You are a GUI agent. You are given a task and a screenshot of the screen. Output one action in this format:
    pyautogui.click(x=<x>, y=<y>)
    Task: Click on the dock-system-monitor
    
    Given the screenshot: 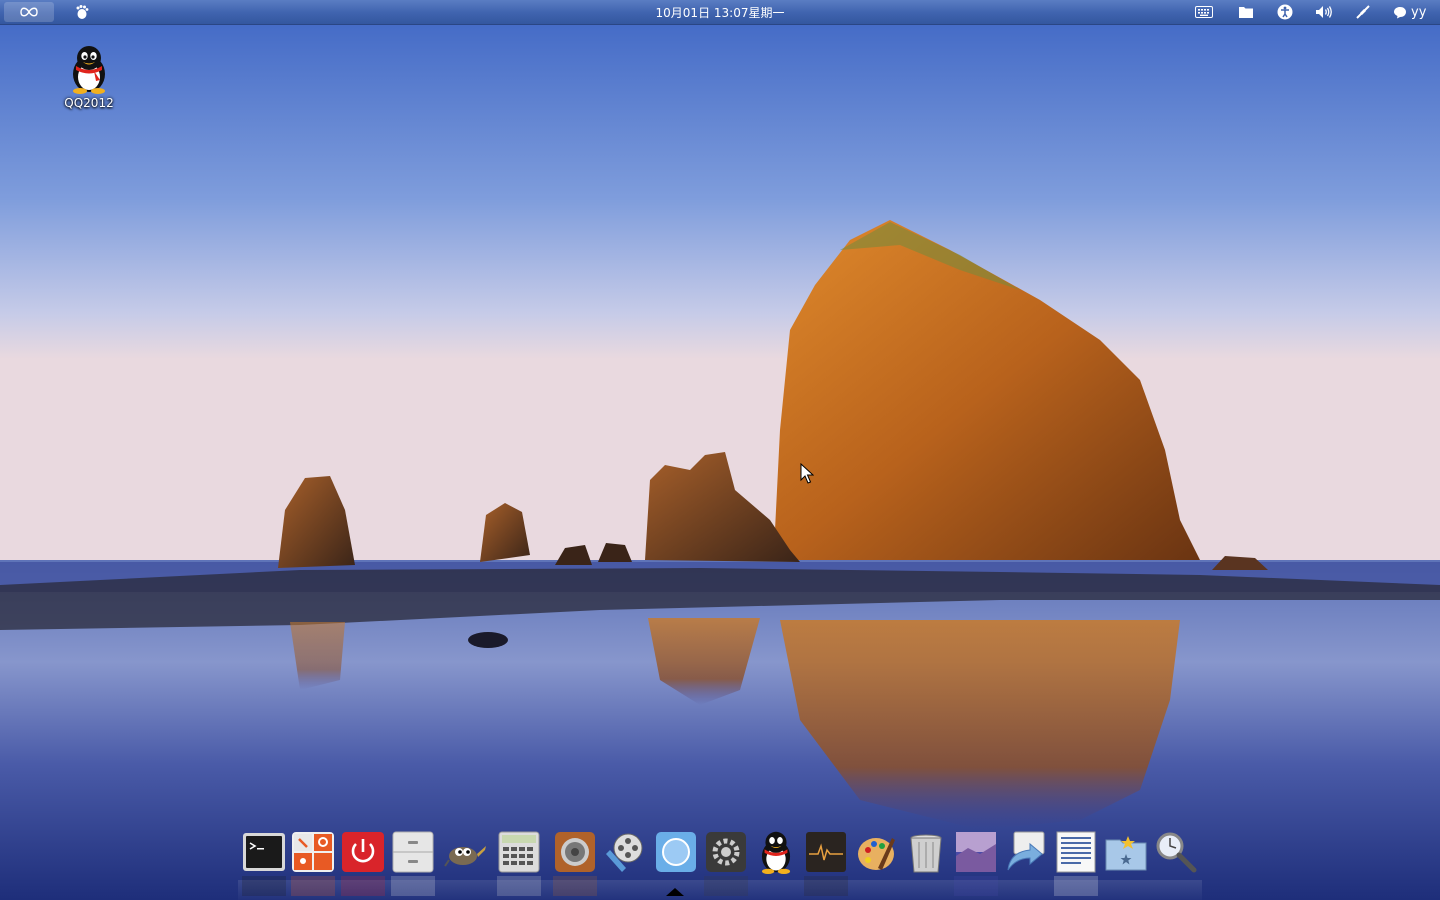 What is the action you would take?
    pyautogui.click(x=826, y=852)
    